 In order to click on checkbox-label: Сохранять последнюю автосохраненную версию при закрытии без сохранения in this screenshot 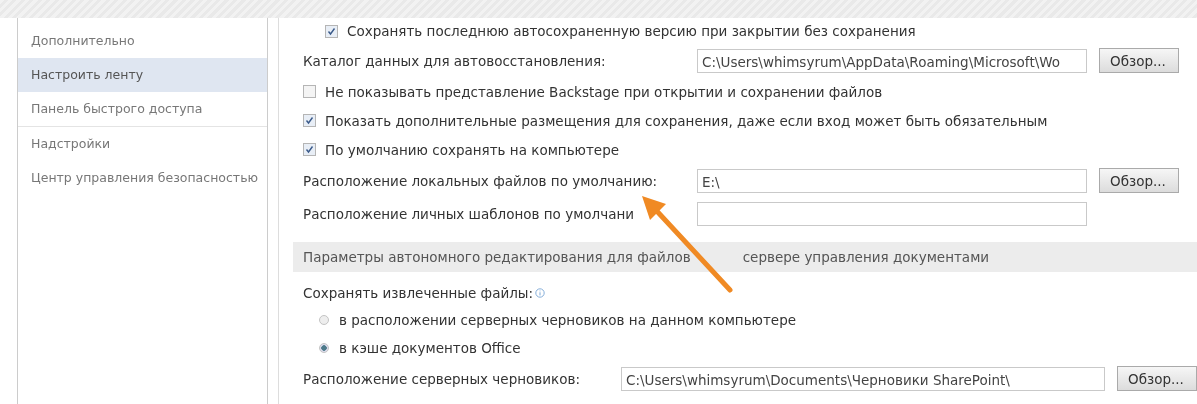, I will do `click(631, 31)`.